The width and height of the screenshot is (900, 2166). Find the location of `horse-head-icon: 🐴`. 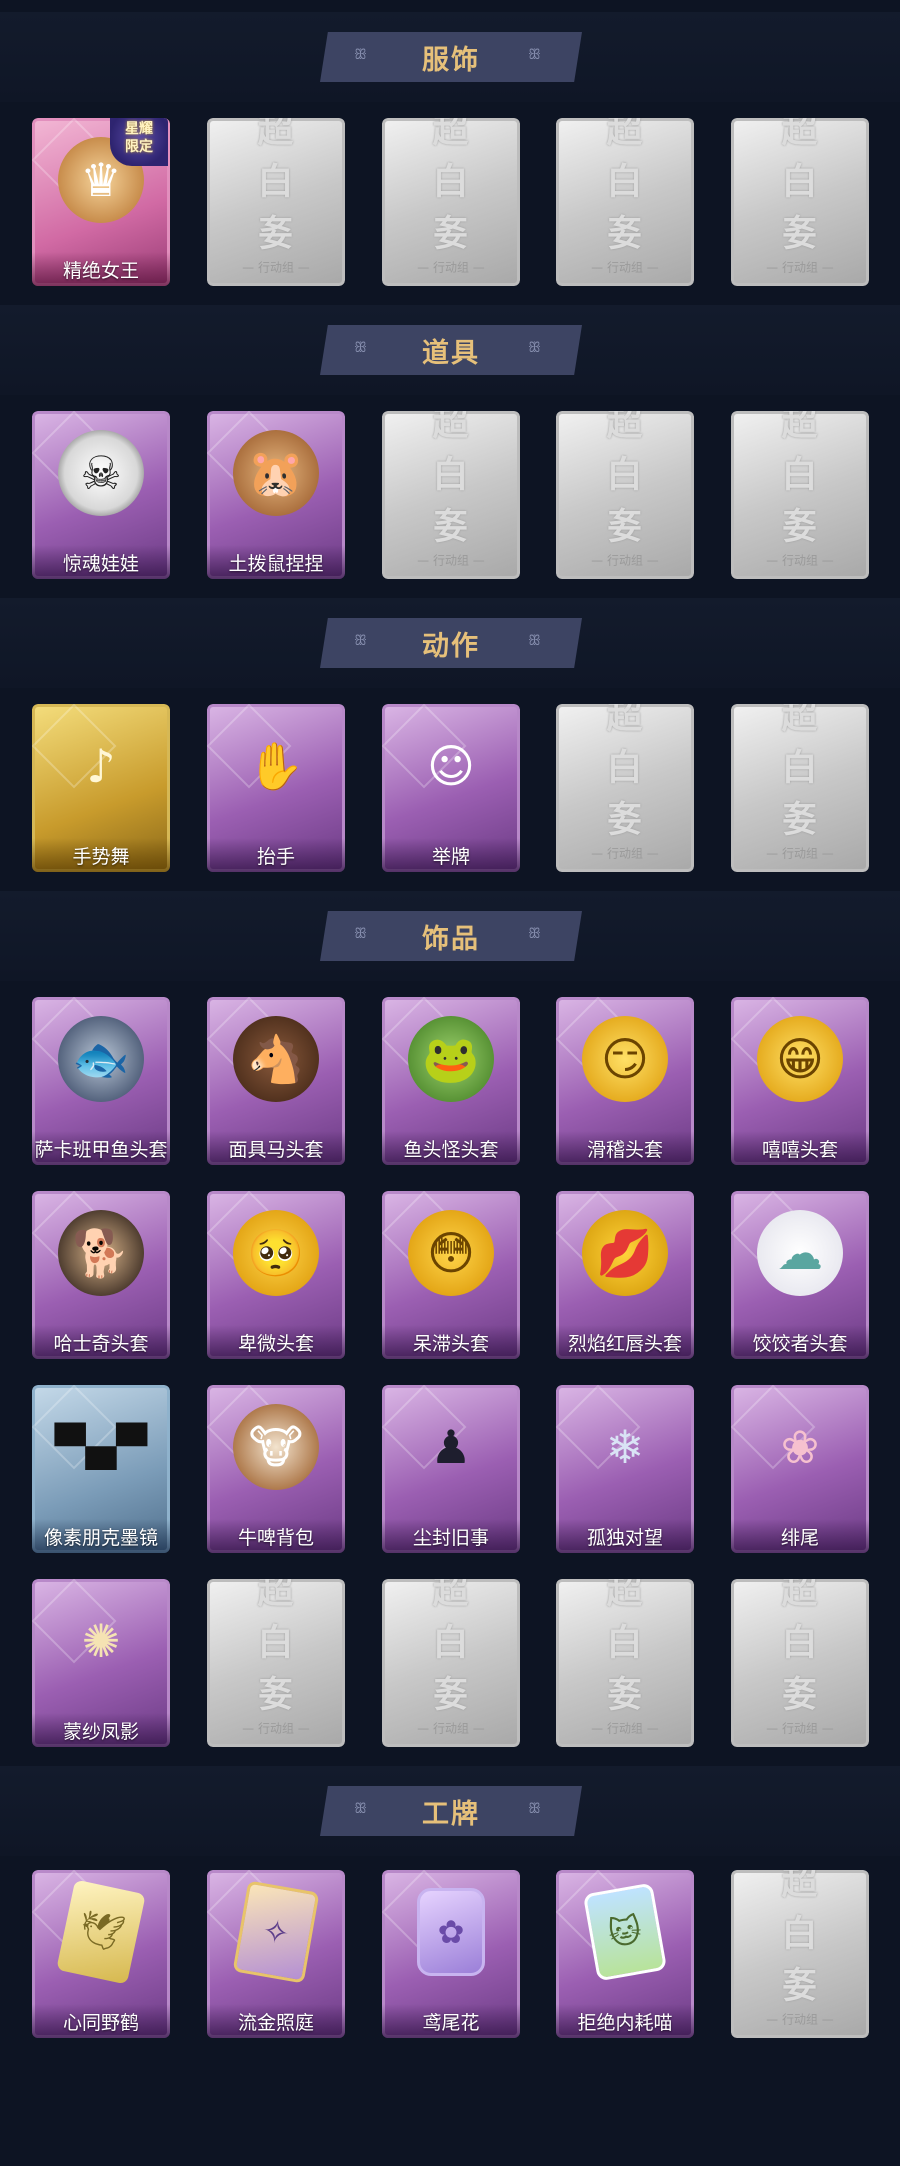

horse-head-icon: 🐴 is located at coordinates (276, 1059).